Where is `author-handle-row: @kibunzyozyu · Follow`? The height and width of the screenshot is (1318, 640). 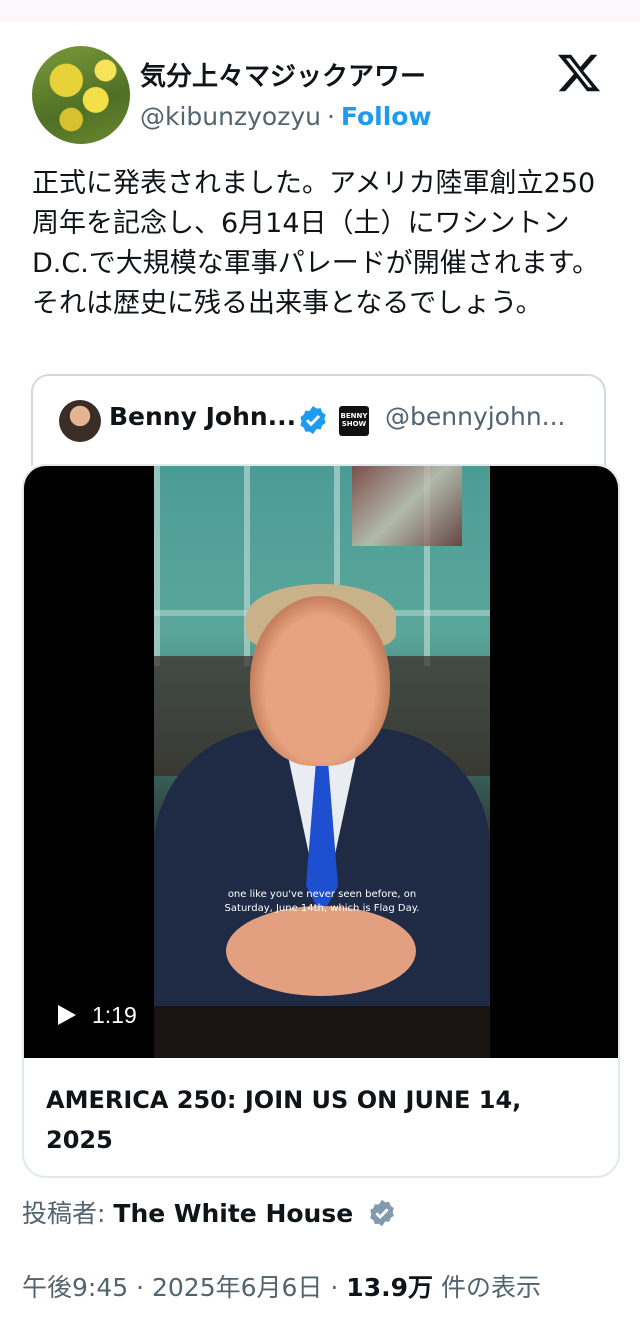 author-handle-row: @kibunzyozyu · Follow is located at coordinates (286, 116).